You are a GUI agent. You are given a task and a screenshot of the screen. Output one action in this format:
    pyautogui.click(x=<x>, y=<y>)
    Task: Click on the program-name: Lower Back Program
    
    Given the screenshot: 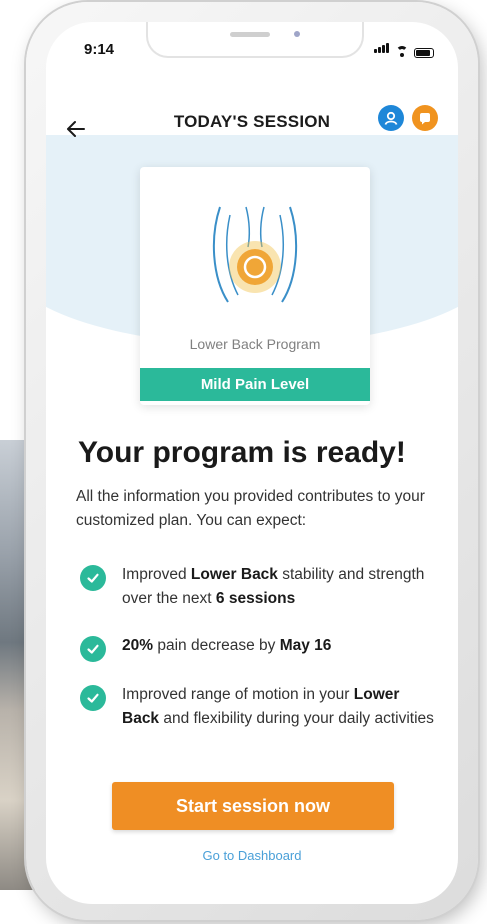 What is the action you would take?
    pyautogui.click(x=255, y=344)
    